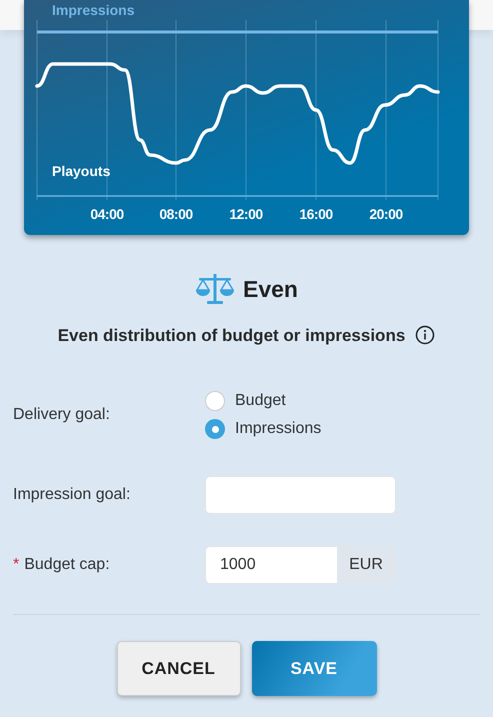 The width and height of the screenshot is (493, 717). Describe the element at coordinates (300, 495) in the screenshot. I see `impression-goal-field` at that location.